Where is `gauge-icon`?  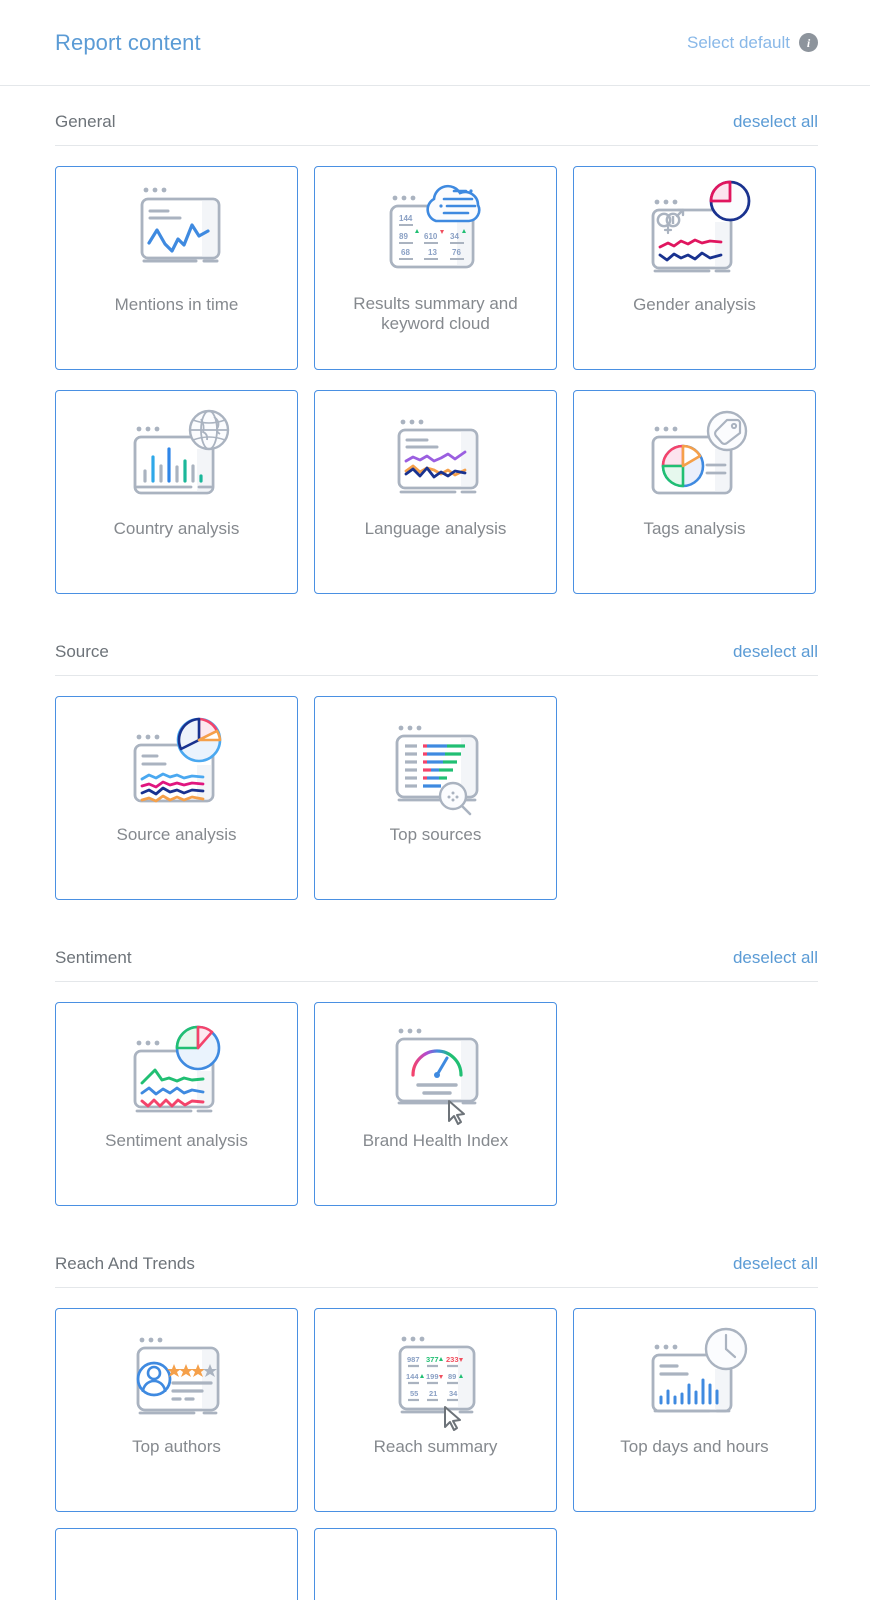
gauge-icon is located at coordinates (435, 1067).